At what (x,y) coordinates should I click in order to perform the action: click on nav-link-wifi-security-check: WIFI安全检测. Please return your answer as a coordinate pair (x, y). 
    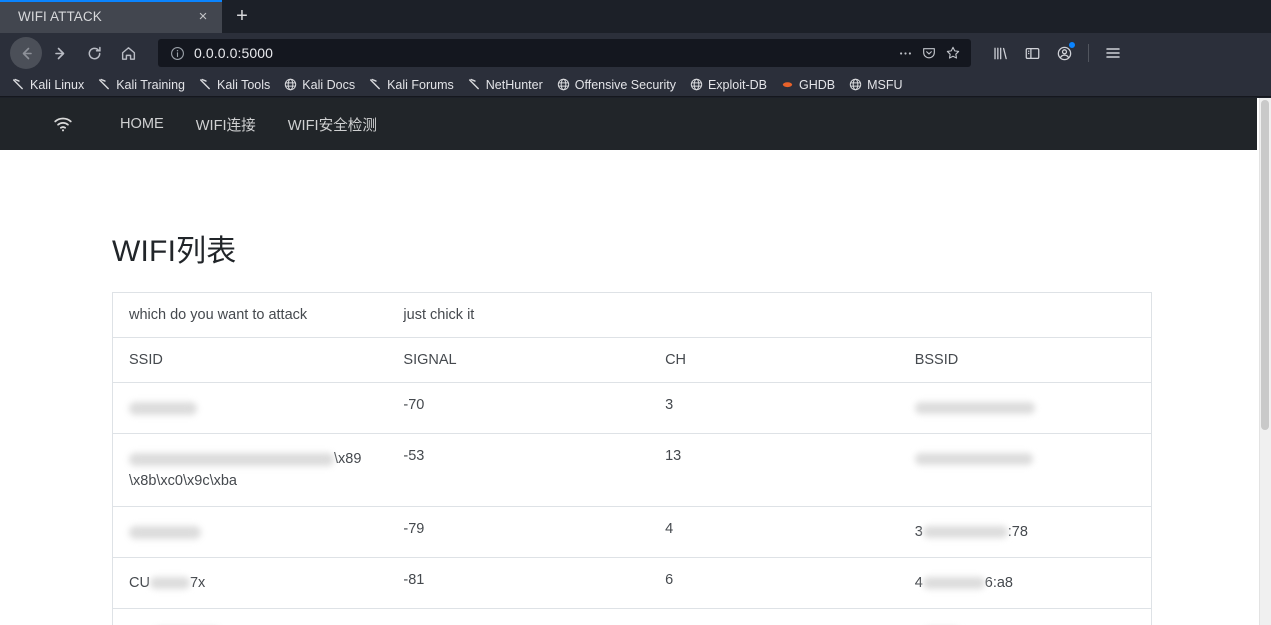
    Looking at the image, I should click on (332, 124).